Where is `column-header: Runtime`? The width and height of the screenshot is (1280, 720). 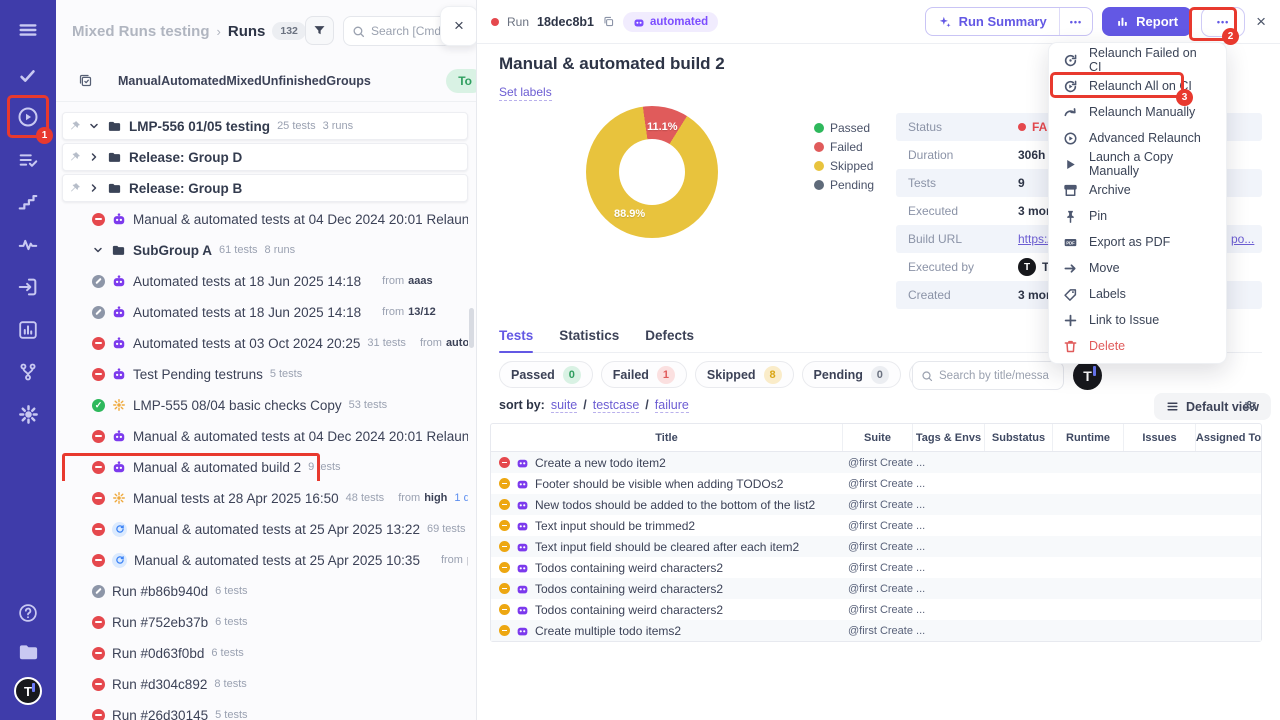 column-header: Runtime is located at coordinates (1088, 437).